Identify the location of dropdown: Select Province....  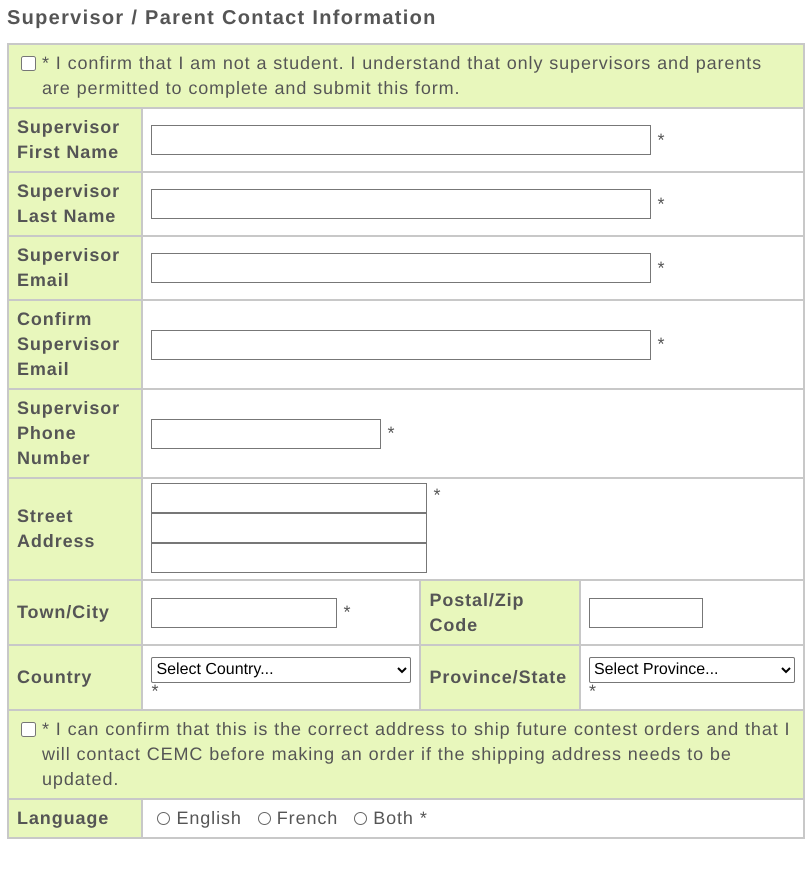
(691, 669).